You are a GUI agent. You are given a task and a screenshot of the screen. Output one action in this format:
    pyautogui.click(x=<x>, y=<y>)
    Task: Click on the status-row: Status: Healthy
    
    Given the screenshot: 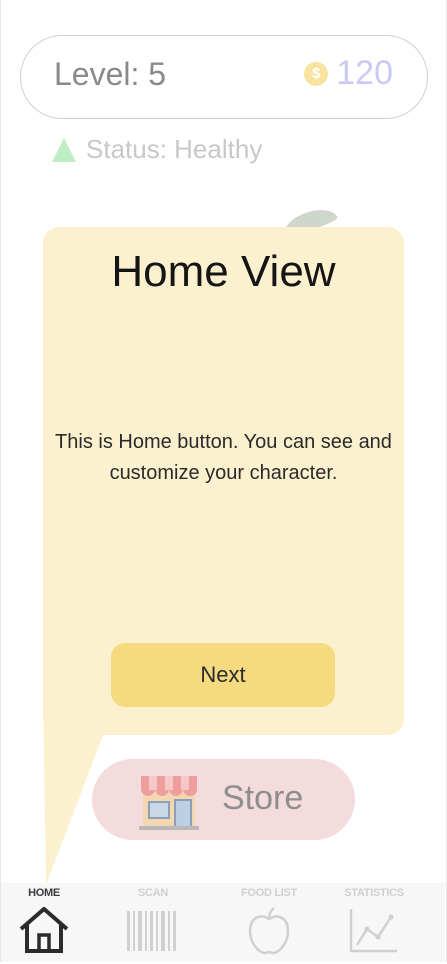 What is the action you would take?
    pyautogui.click(x=157, y=149)
    